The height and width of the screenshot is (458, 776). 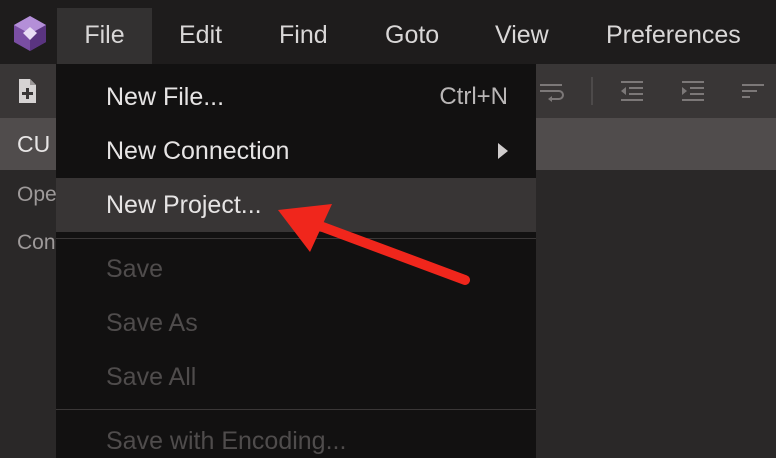 What do you see at coordinates (296, 97) in the screenshot?
I see `menu-item-new-file: New File... Ctrl+N` at bounding box center [296, 97].